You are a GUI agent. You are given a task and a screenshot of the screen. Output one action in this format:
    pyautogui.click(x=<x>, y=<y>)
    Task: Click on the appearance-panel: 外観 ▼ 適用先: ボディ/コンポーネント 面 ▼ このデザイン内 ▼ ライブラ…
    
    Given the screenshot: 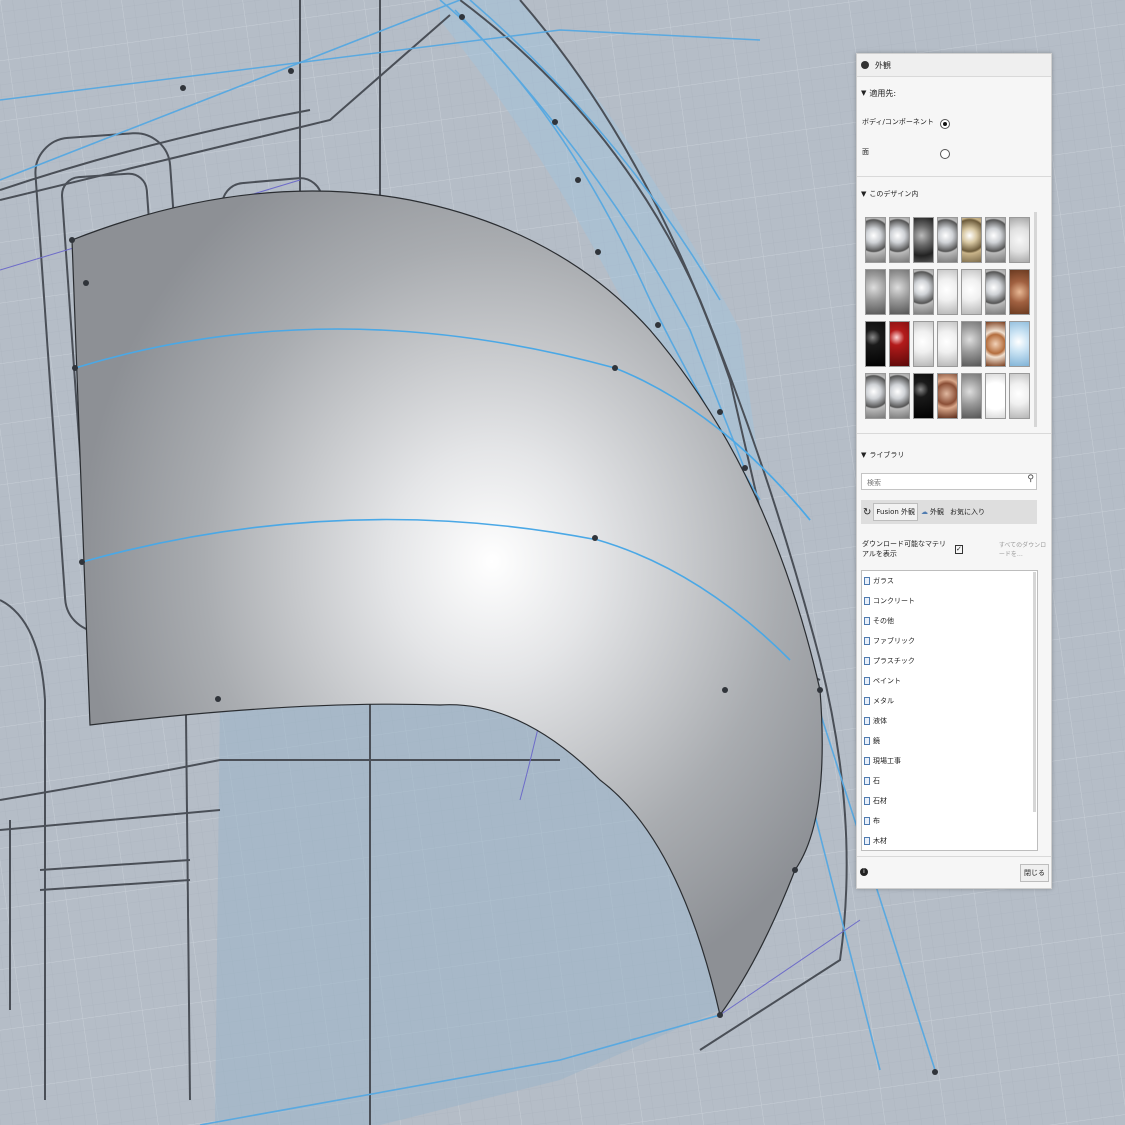 What is the action you would take?
    pyautogui.click(x=954, y=471)
    